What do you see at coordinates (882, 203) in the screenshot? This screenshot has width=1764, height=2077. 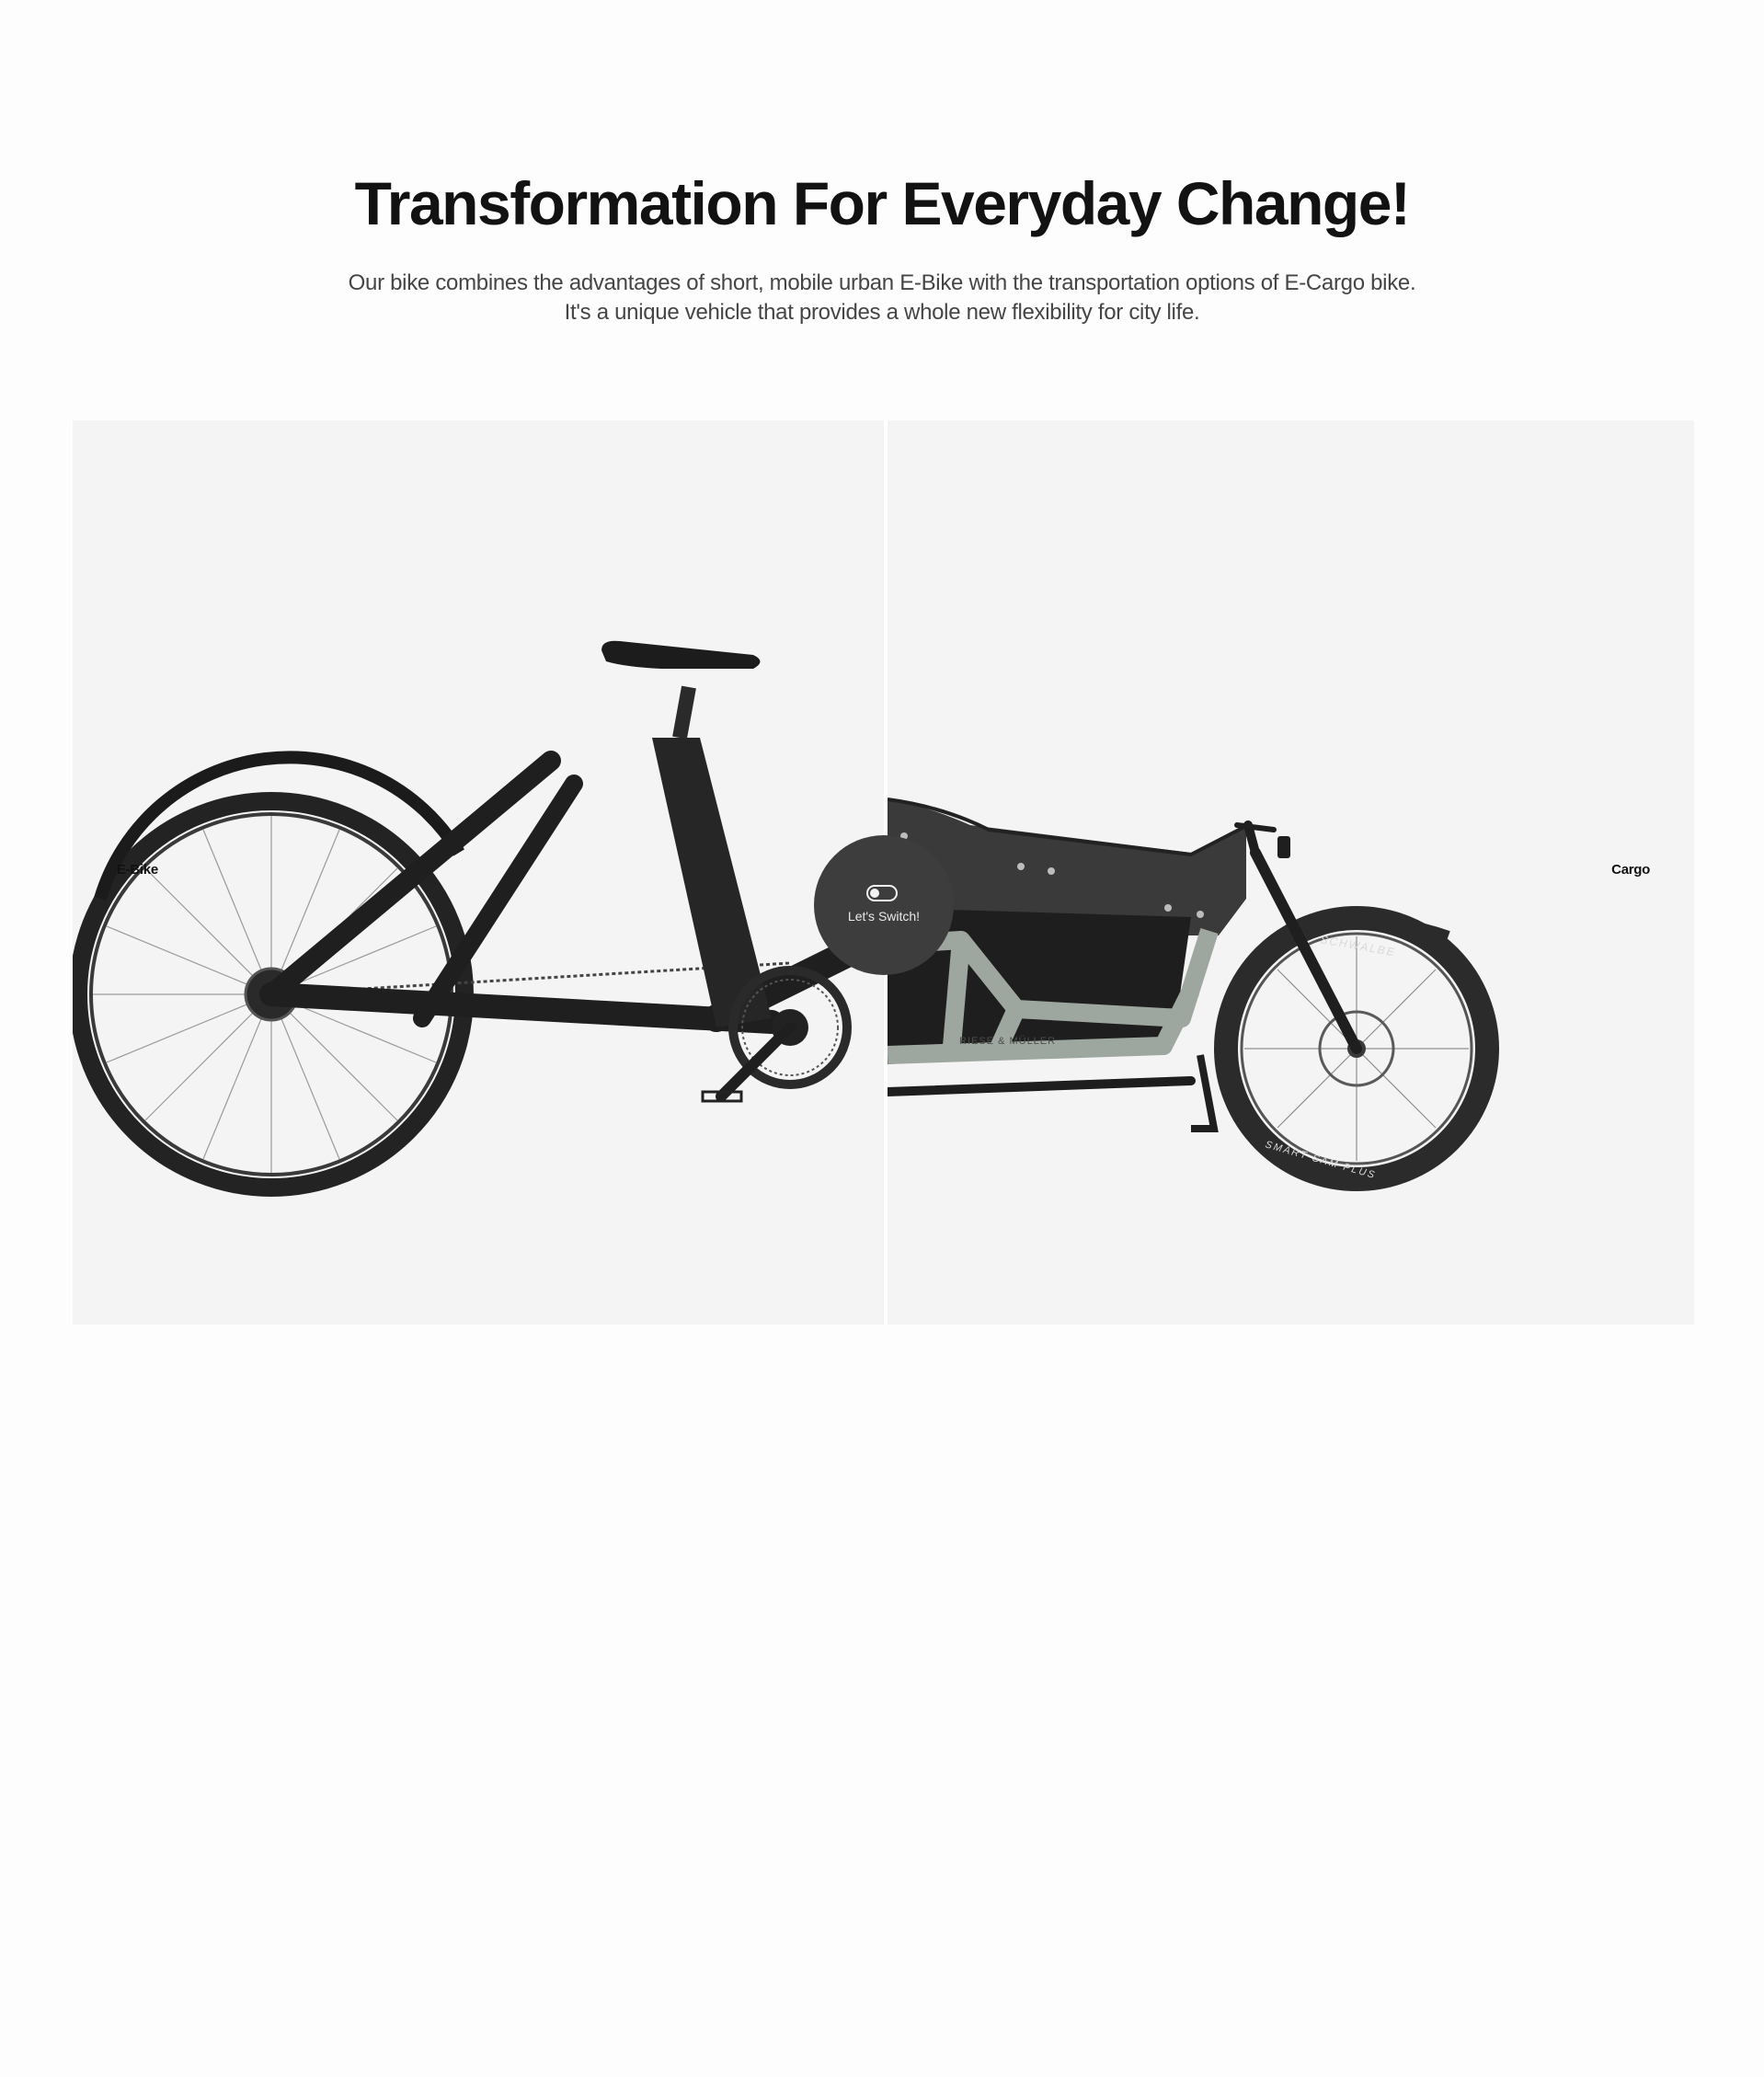 I see `page-title: Transformation For Everyday Change!` at bounding box center [882, 203].